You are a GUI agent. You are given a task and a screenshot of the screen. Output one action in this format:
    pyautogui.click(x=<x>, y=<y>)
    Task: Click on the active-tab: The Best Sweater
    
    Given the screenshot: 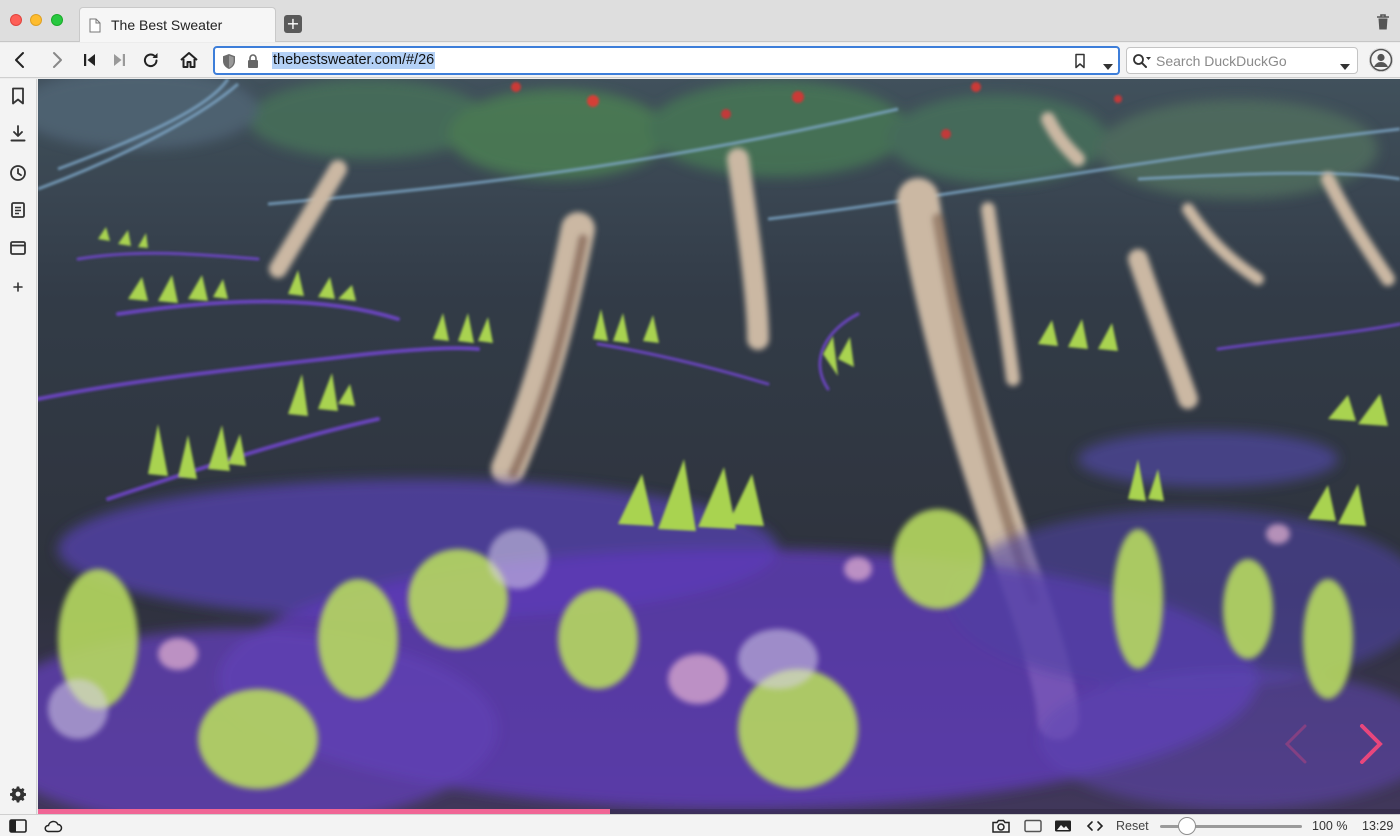 What is the action you would take?
    pyautogui.click(x=177, y=24)
    